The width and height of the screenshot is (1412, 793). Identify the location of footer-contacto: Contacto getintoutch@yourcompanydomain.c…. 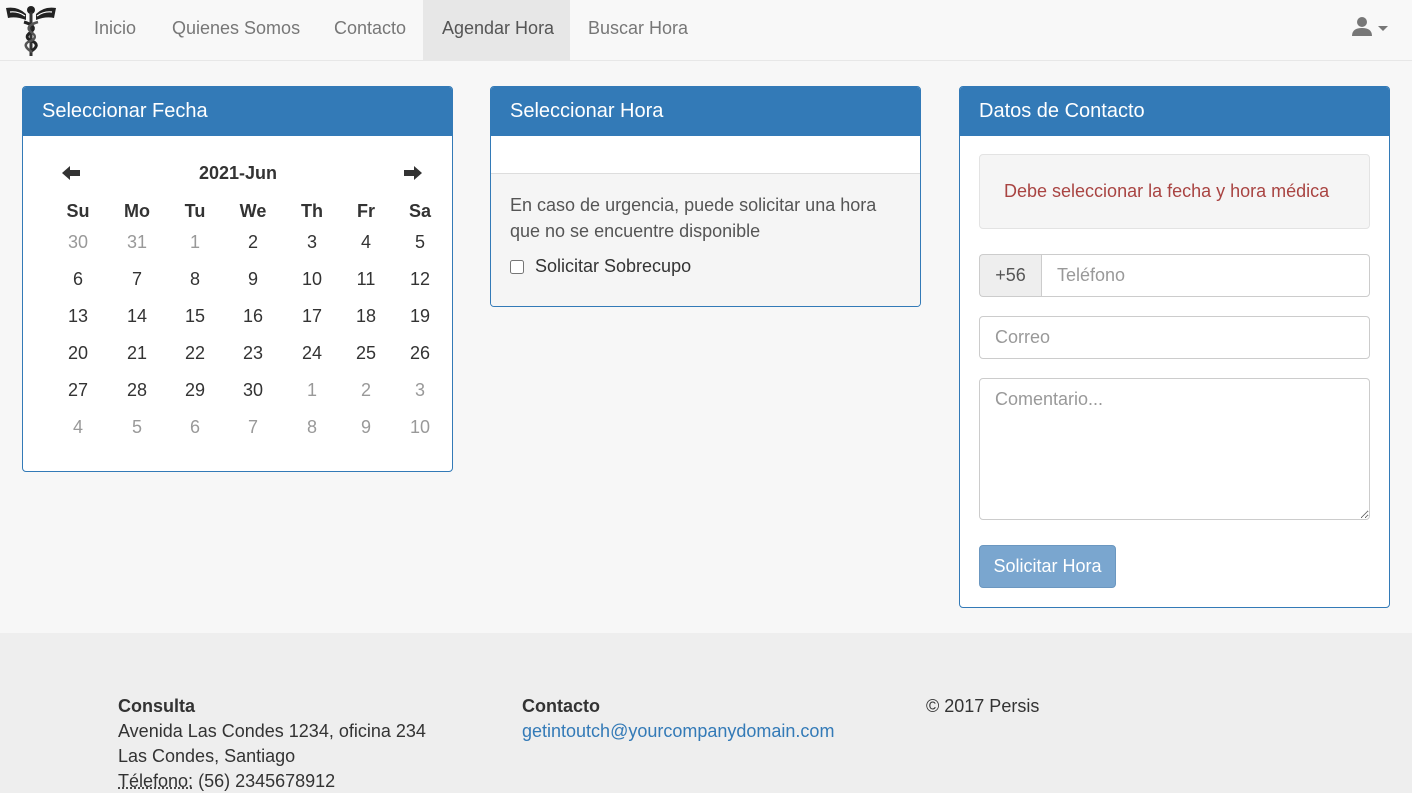
(678, 719).